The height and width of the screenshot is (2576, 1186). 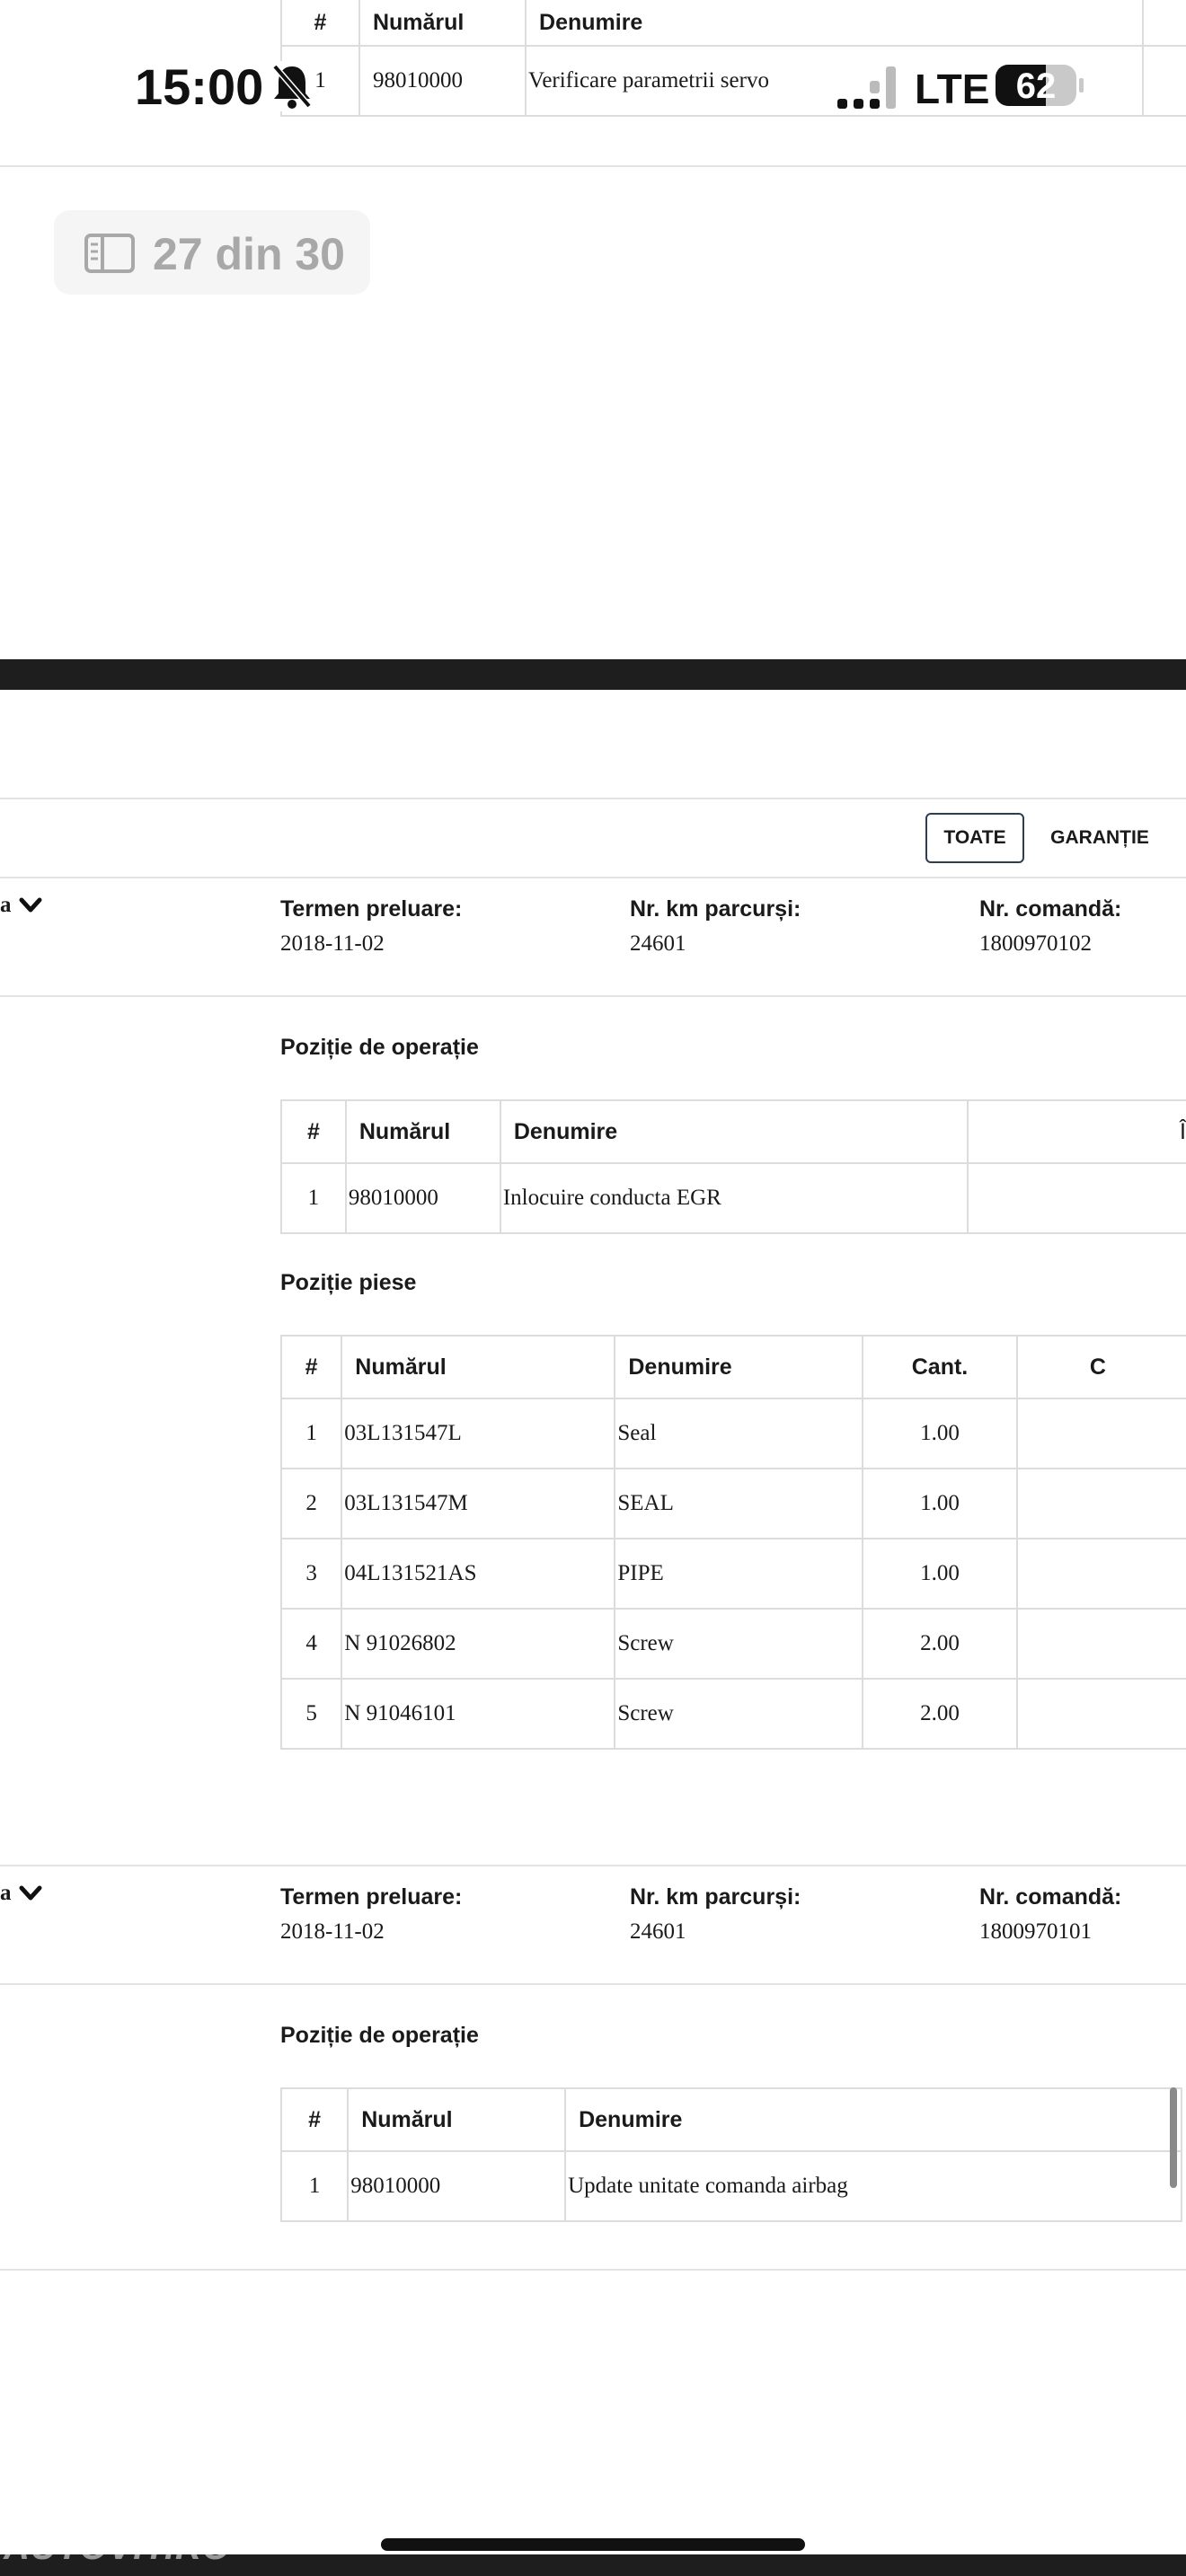 I want to click on table-row: 4 N 91026802 Screw 2.00, so click(x=732, y=1644).